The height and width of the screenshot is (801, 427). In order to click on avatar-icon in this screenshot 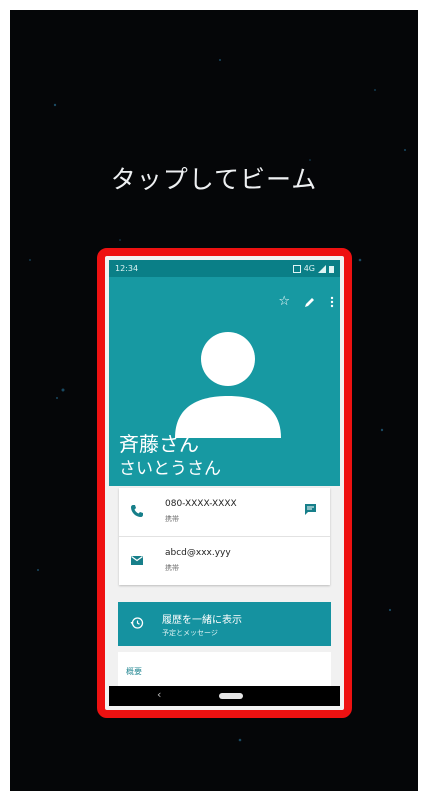, I will do `click(228, 385)`.